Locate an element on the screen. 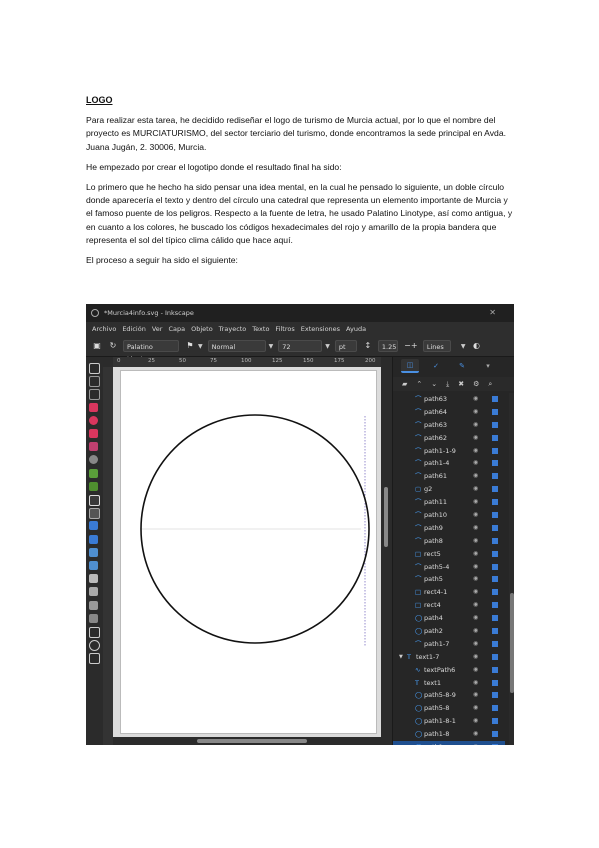 The width and height of the screenshot is (599, 848). menu-filtros: Filtros is located at coordinates (284, 329).